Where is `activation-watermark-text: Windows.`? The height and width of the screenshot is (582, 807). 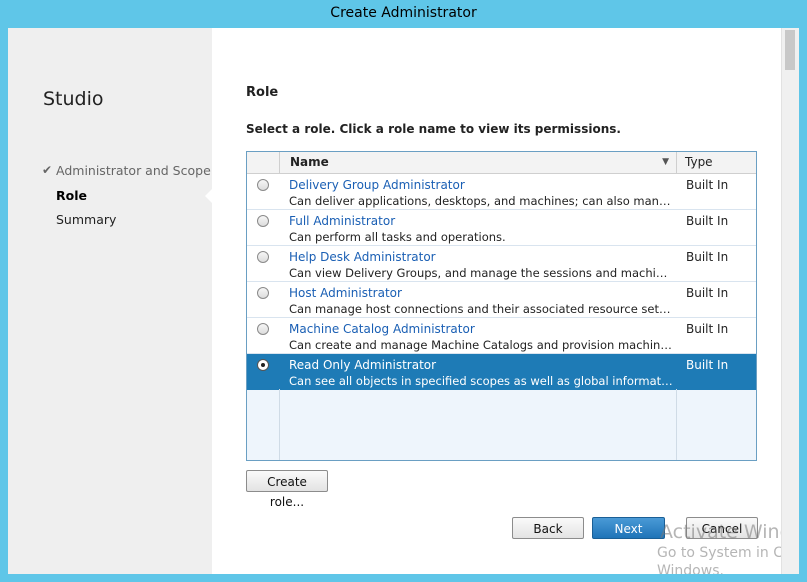
activation-watermark-text: Windows. is located at coordinates (690, 568).